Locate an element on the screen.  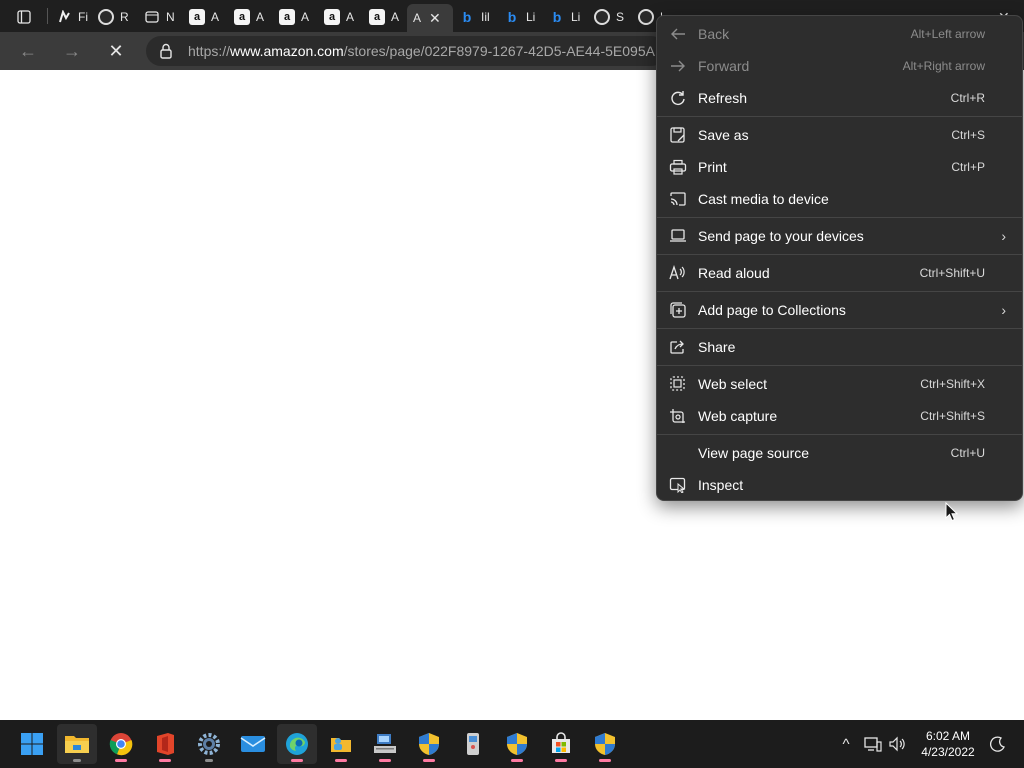
store-icon is located at coordinates (561, 742).